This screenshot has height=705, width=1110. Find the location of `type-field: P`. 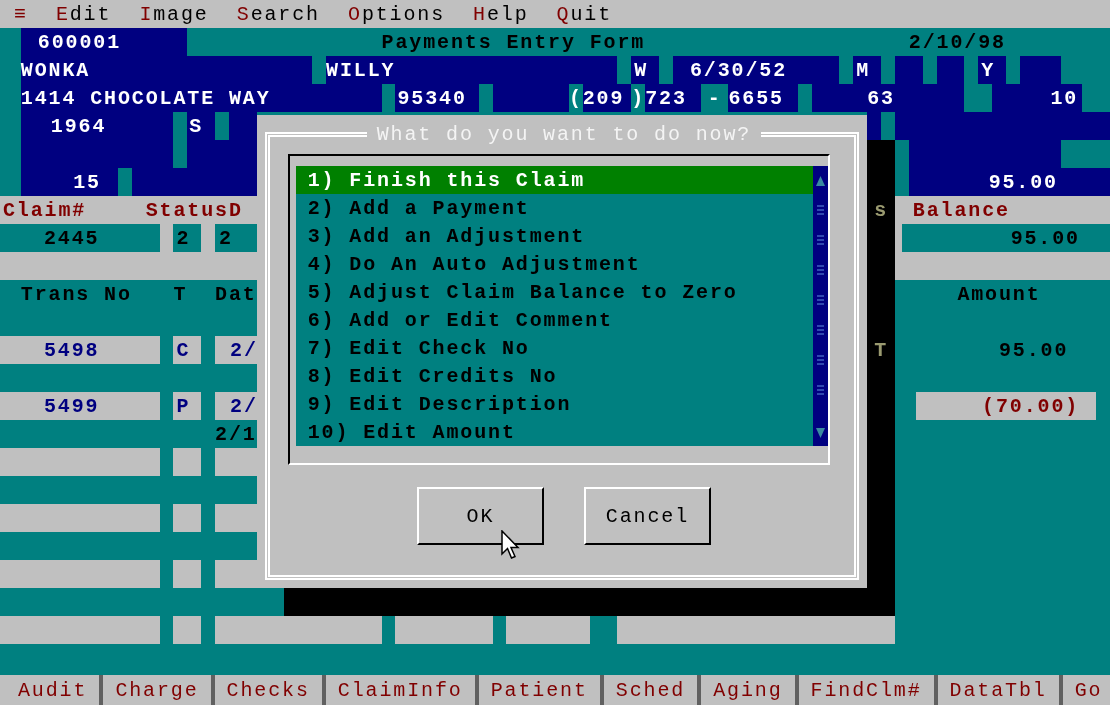

type-field: P is located at coordinates (187, 406).